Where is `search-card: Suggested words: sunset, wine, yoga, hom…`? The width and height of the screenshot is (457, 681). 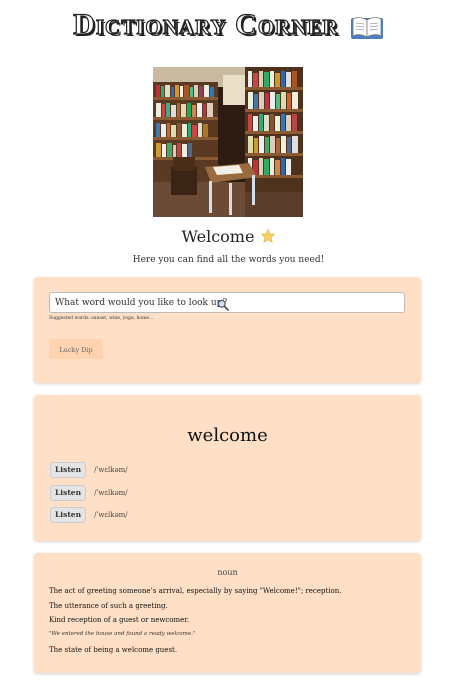
search-card: Suggested words: sunset, wine, yoga, hom… is located at coordinates (227, 330).